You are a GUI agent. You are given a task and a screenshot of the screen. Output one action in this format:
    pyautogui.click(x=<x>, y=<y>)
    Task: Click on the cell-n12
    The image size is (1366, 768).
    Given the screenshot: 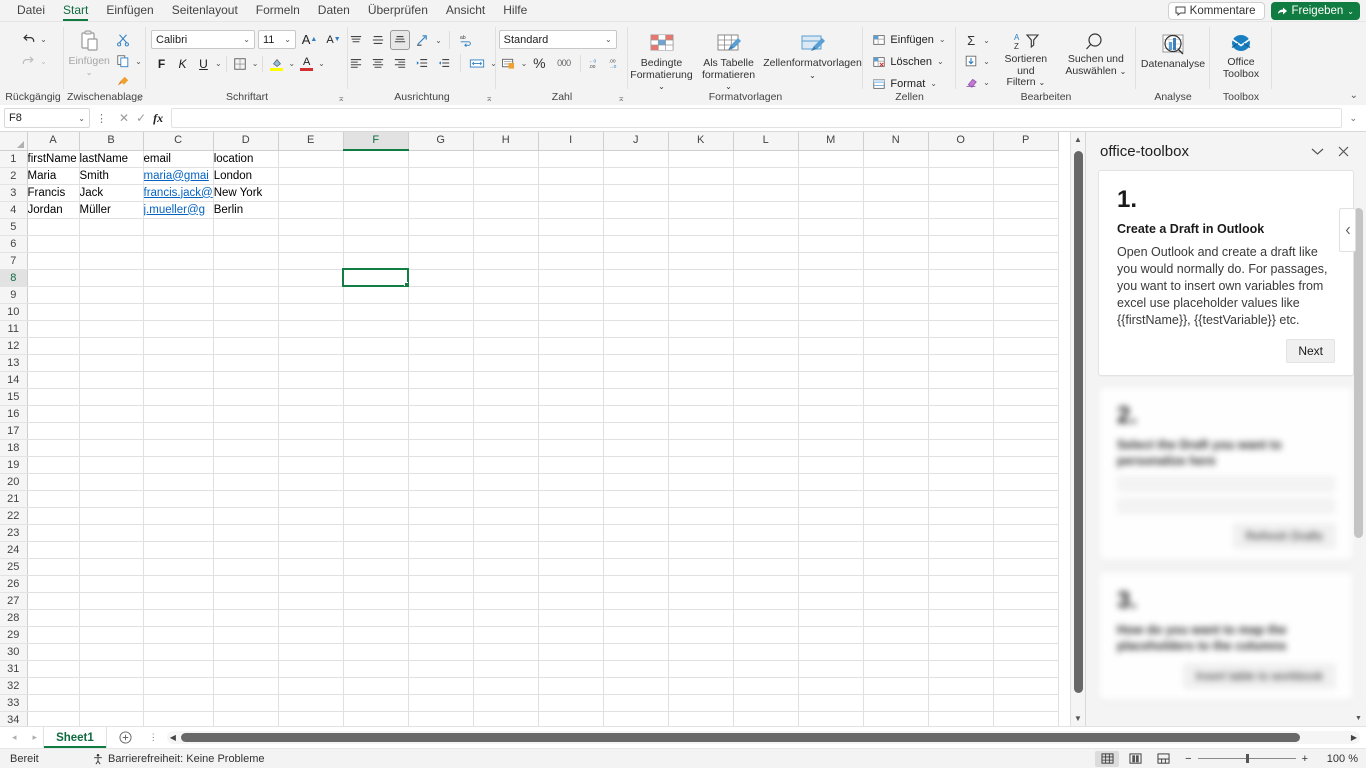 What is the action you would take?
    pyautogui.click(x=896, y=346)
    